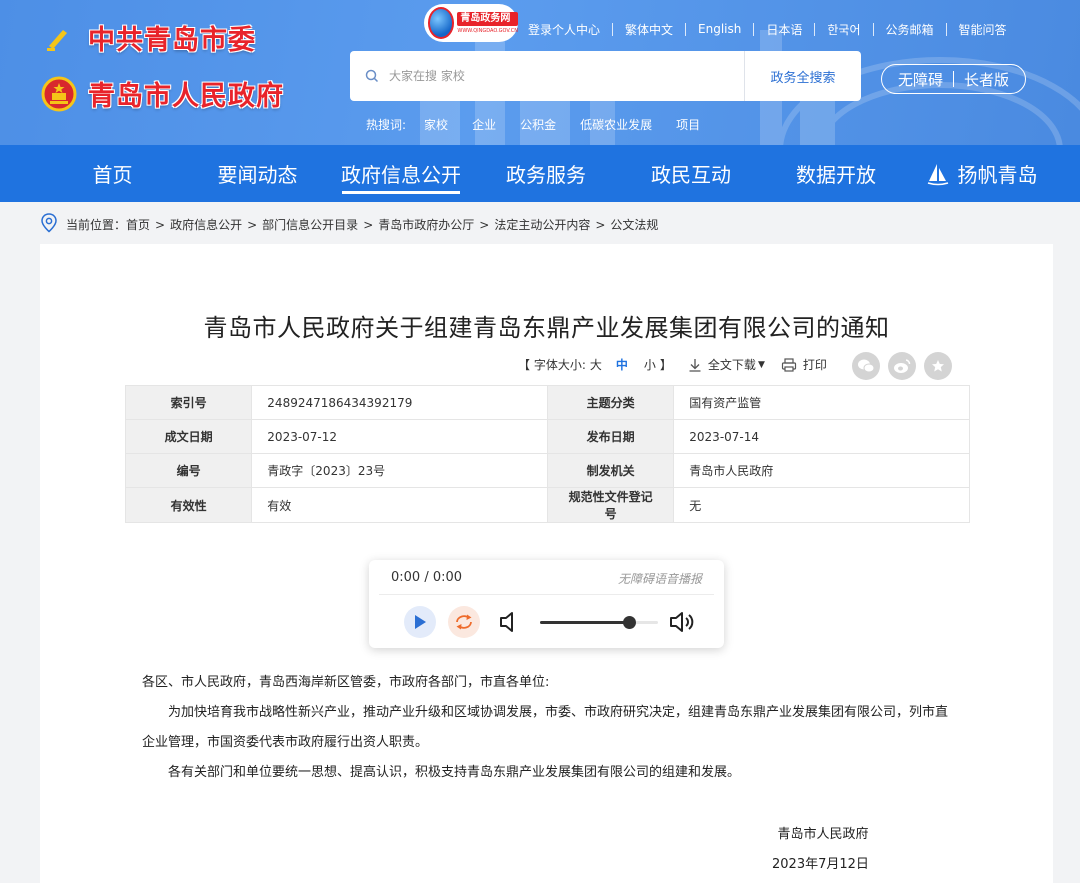 The width and height of the screenshot is (1080, 883). Describe the element at coordinates (820, 850) in the screenshot. I see `signature: 青岛市人民政府 2023年7月12日` at that location.